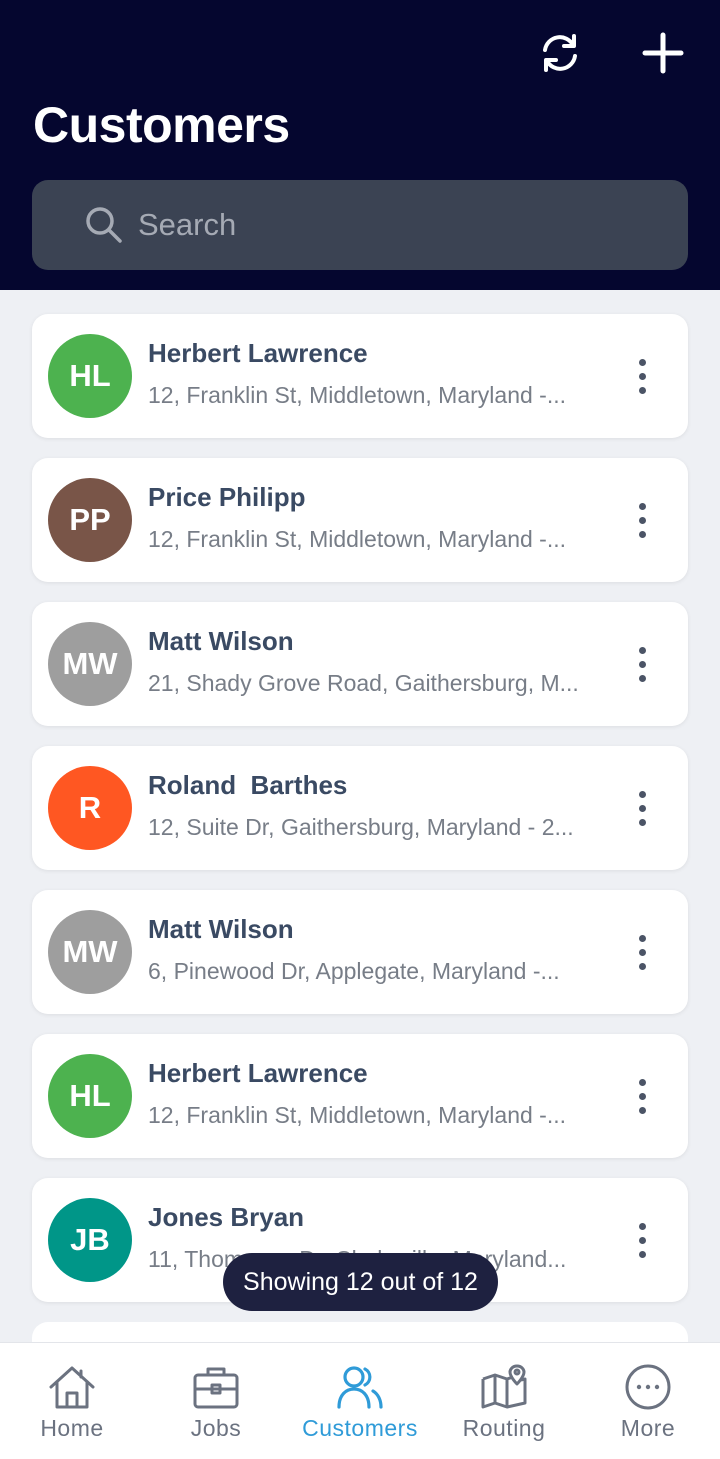 This screenshot has width=720, height=1459. What do you see at coordinates (104, 225) in the screenshot?
I see `search-icon` at bounding box center [104, 225].